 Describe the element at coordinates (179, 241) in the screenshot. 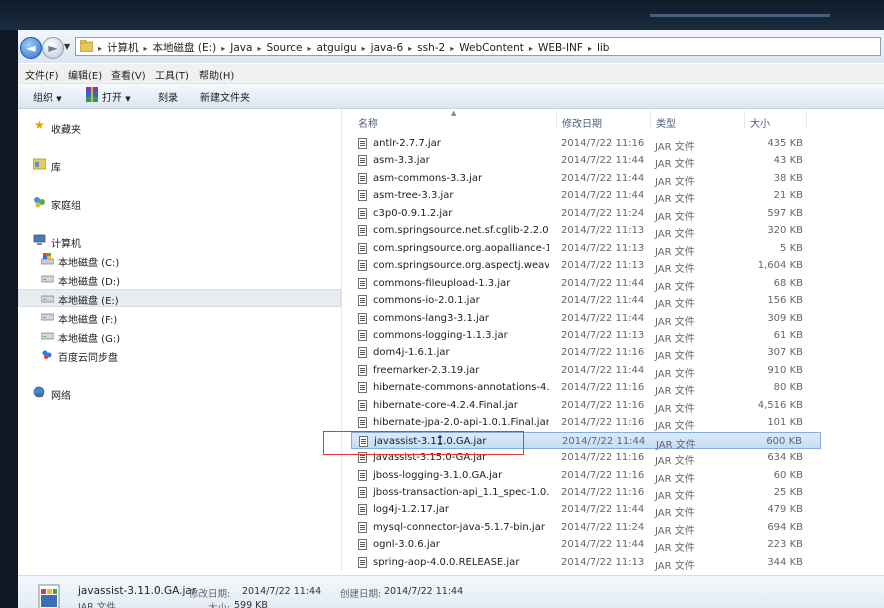

I see `nav-computer: 计算机` at that location.